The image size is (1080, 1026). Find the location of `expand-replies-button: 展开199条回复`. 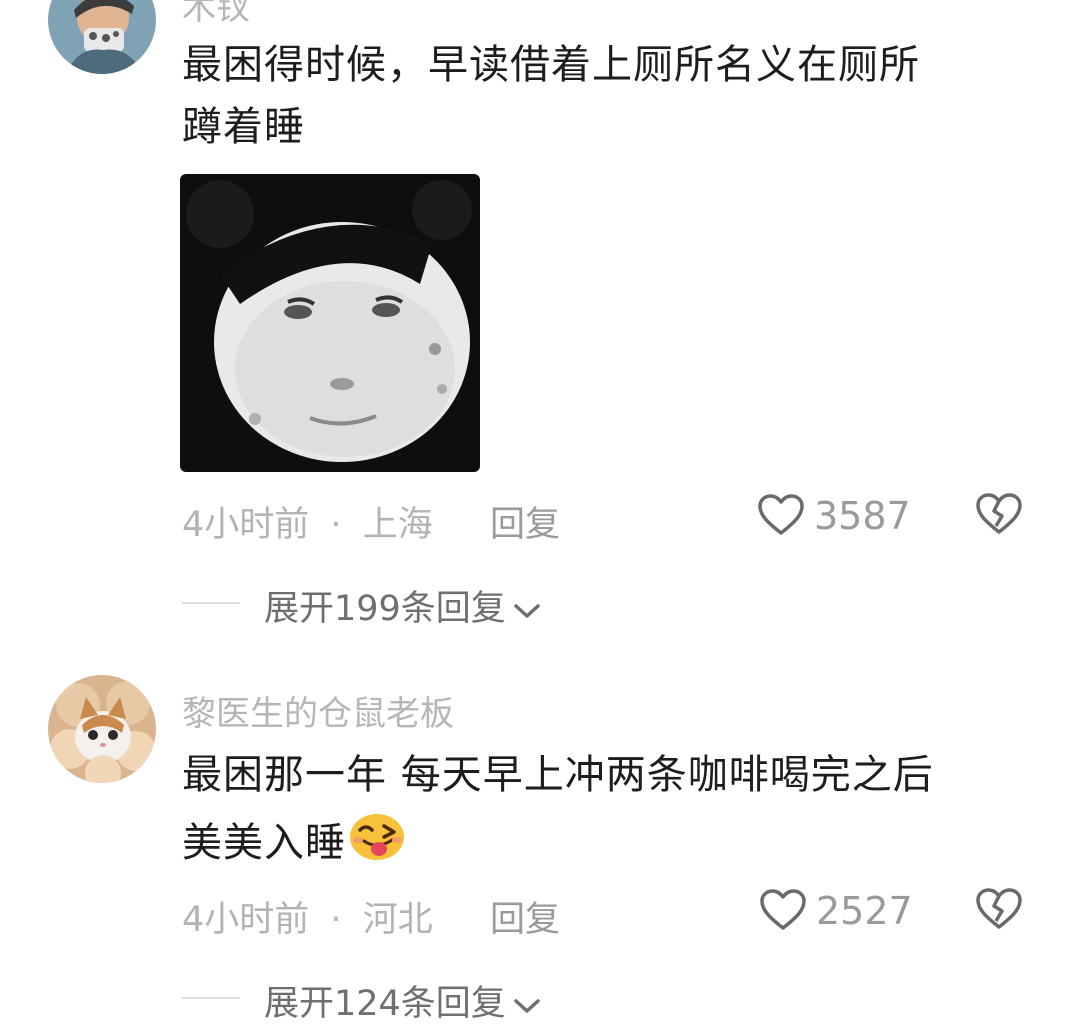

expand-replies-button: 展开199条回复 is located at coordinates (403, 605).